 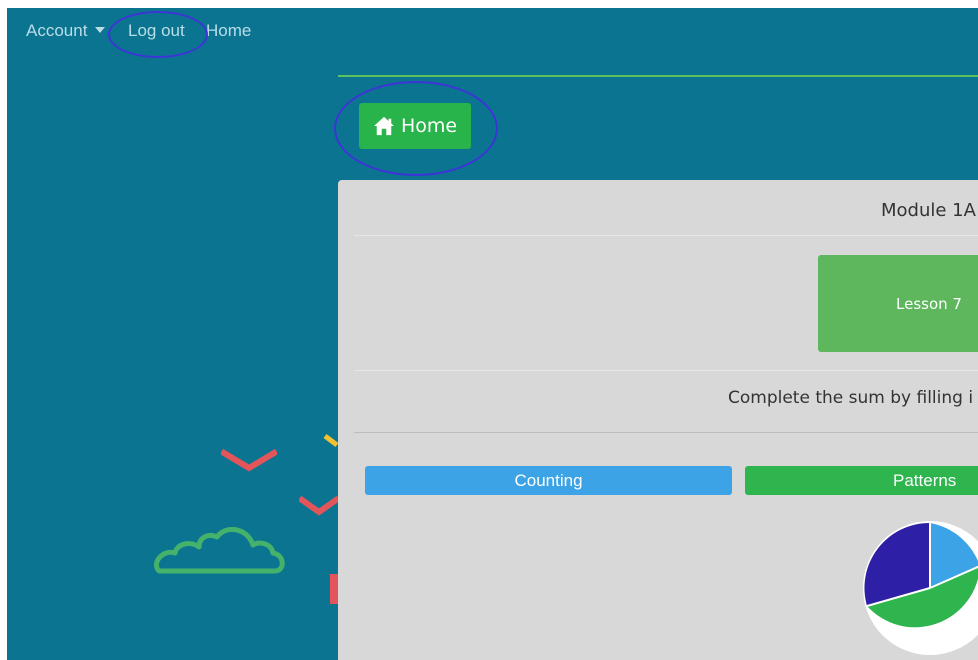 I want to click on instruction-text: Complete the sum by filling i, so click(x=851, y=398).